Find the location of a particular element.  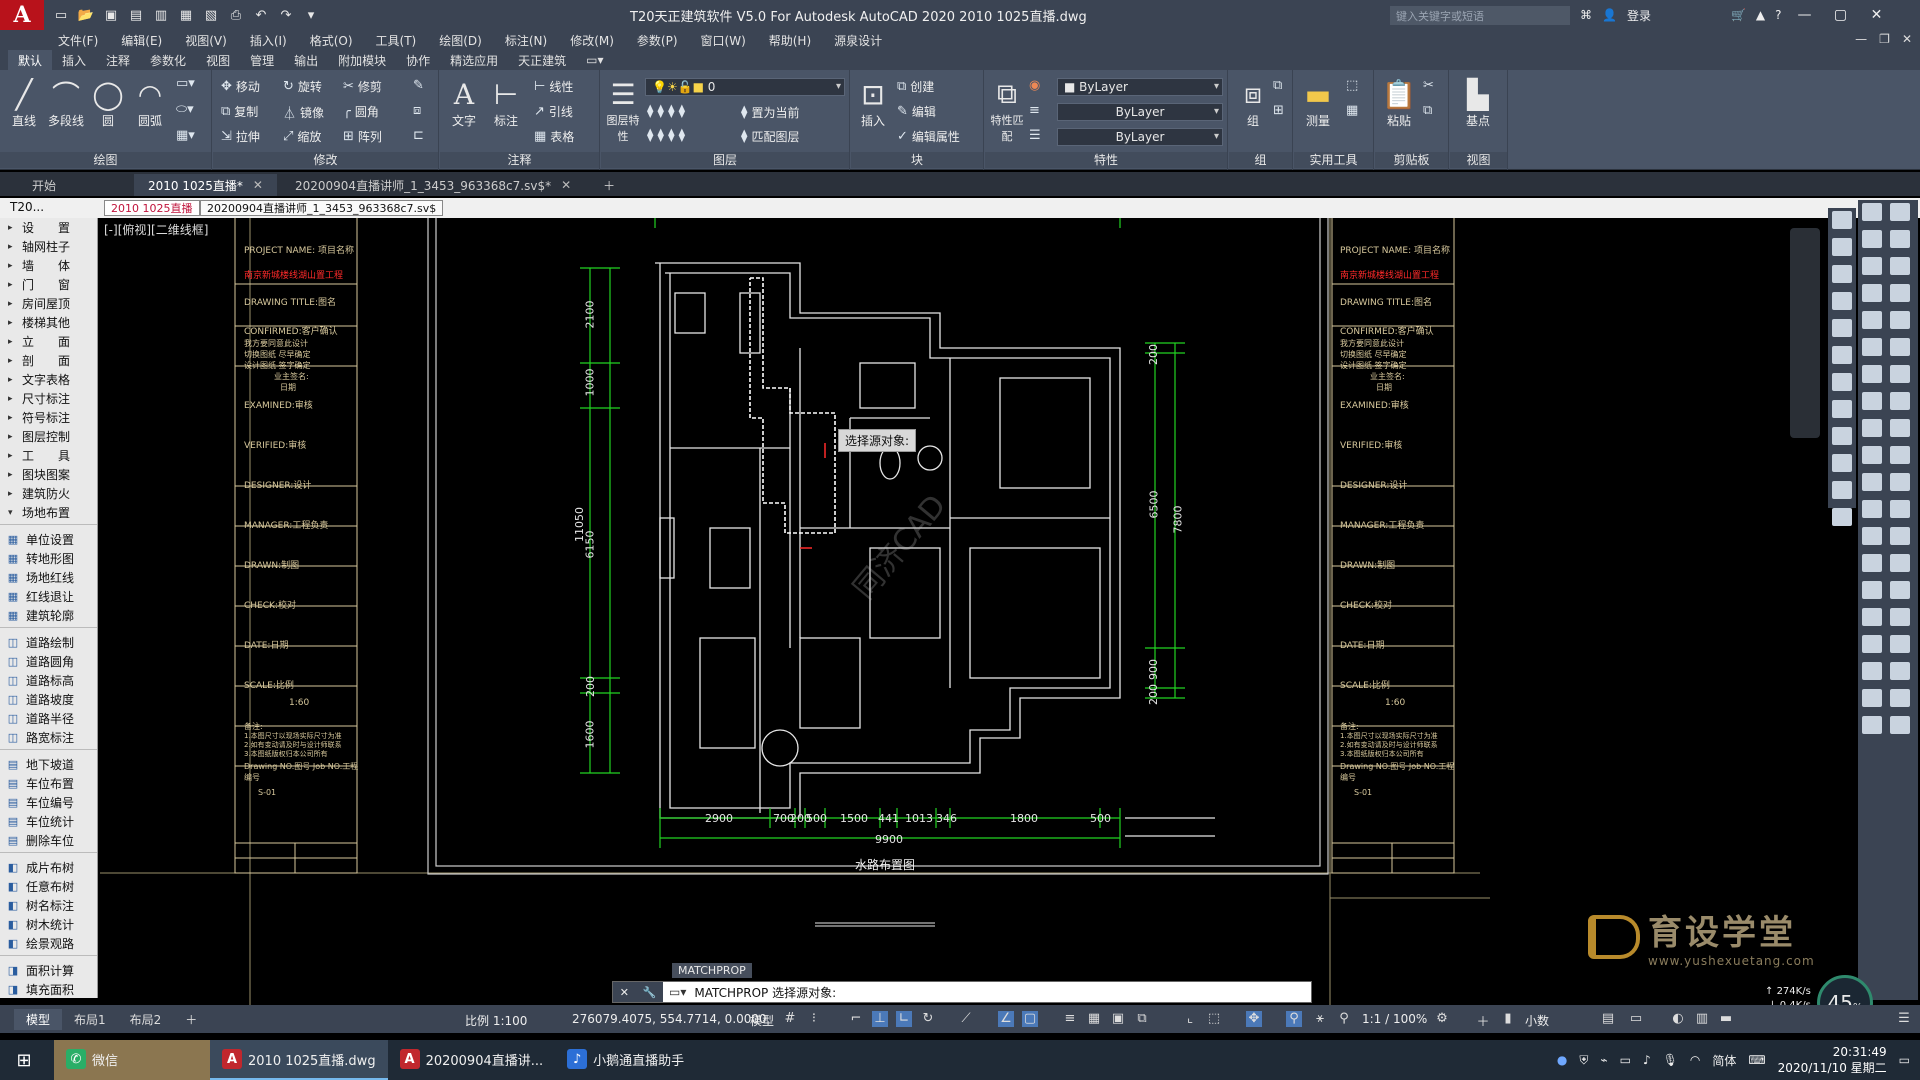

menu-view: 视图(V) is located at coordinates (206, 40).